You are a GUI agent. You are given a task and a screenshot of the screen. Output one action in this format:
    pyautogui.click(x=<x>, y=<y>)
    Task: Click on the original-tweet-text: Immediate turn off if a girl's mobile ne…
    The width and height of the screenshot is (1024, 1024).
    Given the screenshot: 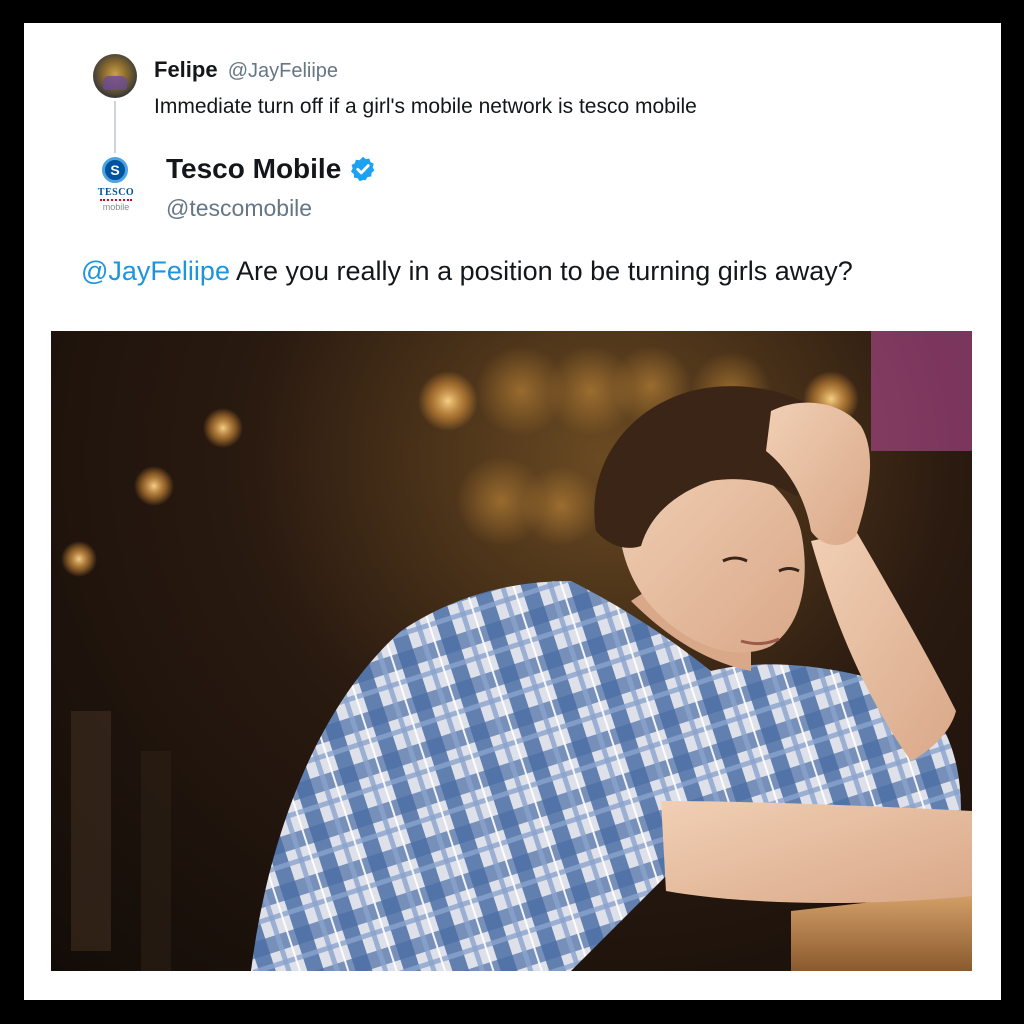 What is the action you would take?
    pyautogui.click(x=425, y=106)
    